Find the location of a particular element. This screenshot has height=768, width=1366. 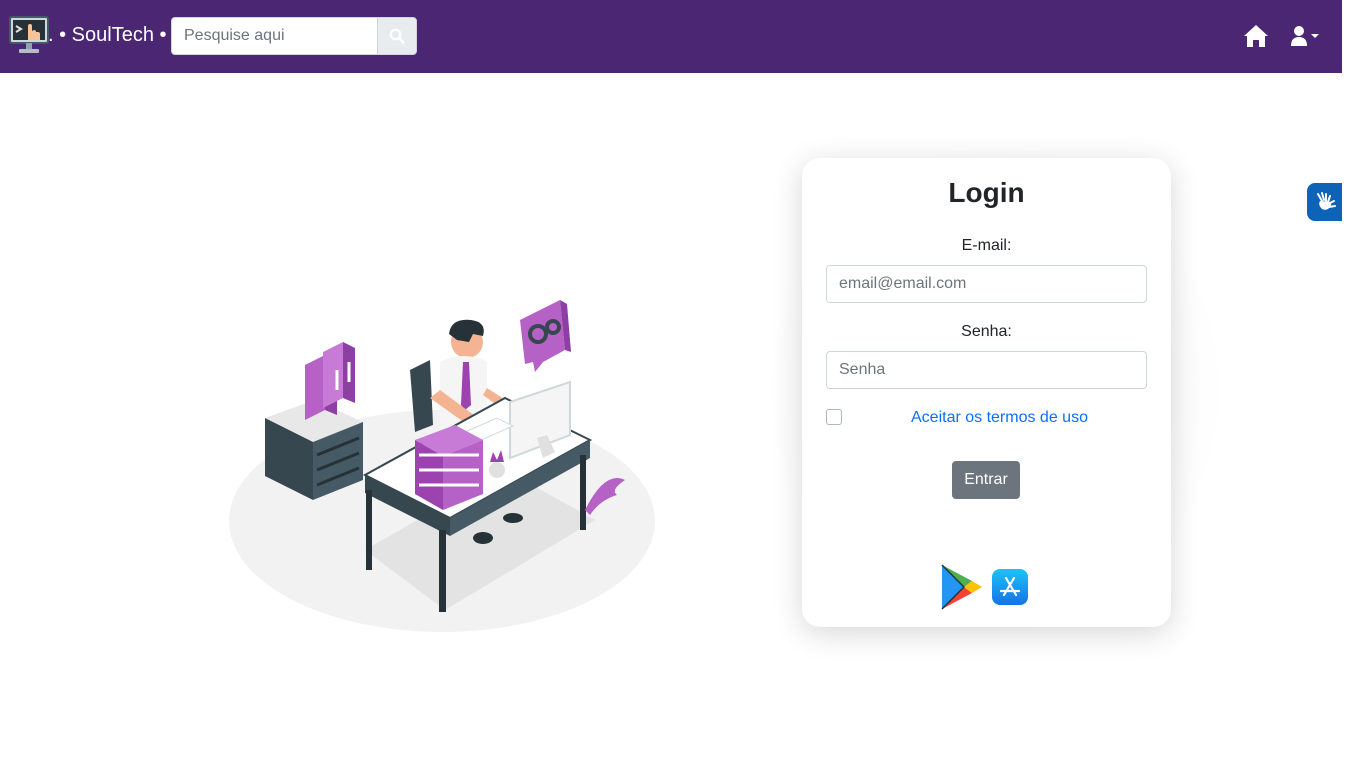

email-label: E-mail: is located at coordinates (986, 245).